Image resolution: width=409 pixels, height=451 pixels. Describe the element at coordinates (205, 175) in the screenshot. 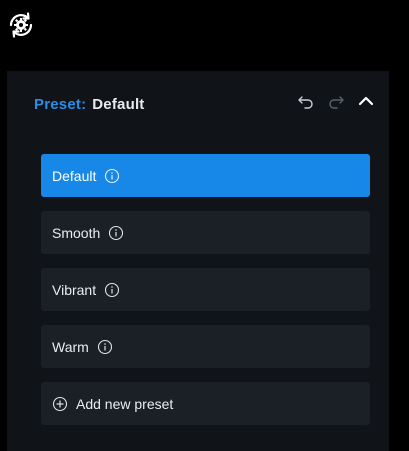

I see `preset-item-default: Default` at that location.